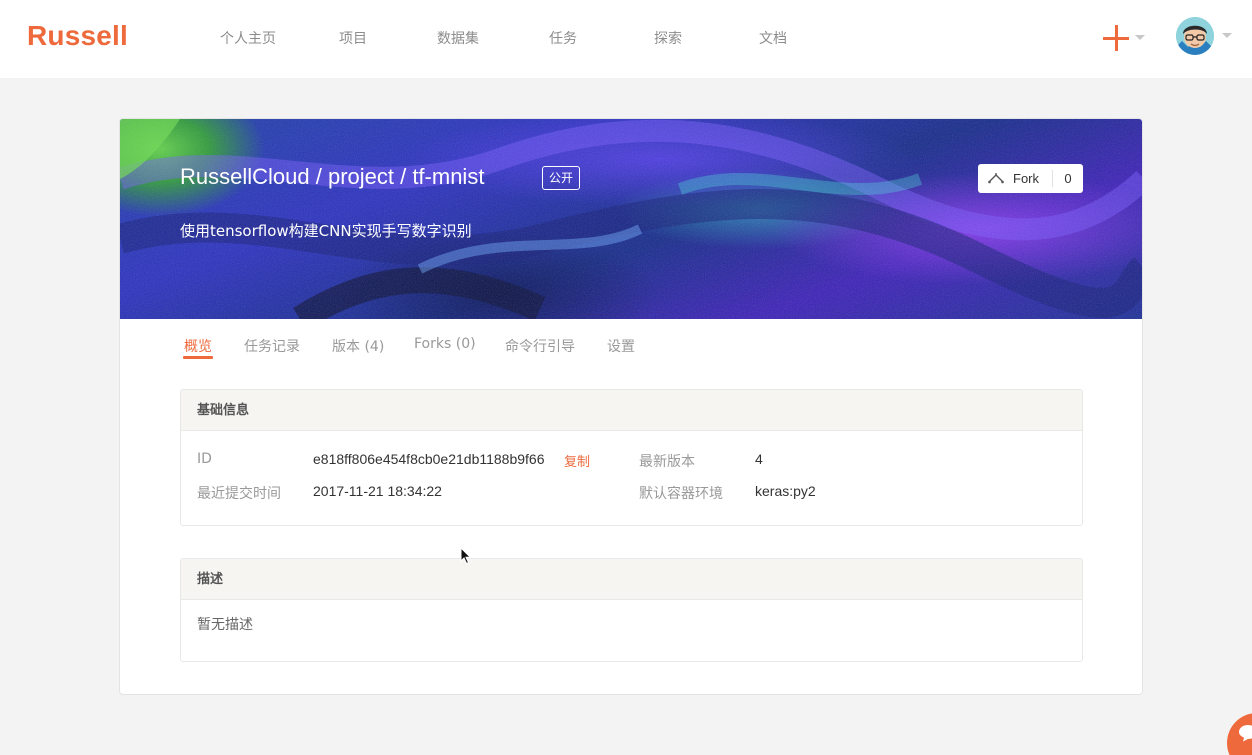 Image resolution: width=1252 pixels, height=755 pixels. What do you see at coordinates (353, 38) in the screenshot?
I see `nav-item-projects: 项目` at bounding box center [353, 38].